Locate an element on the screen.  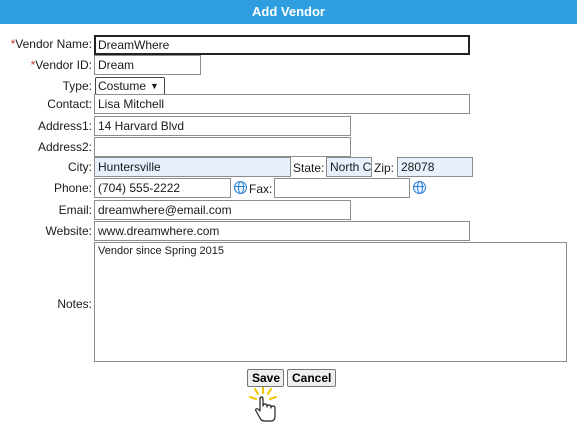
address1-label: Address1: is located at coordinates (64, 126).